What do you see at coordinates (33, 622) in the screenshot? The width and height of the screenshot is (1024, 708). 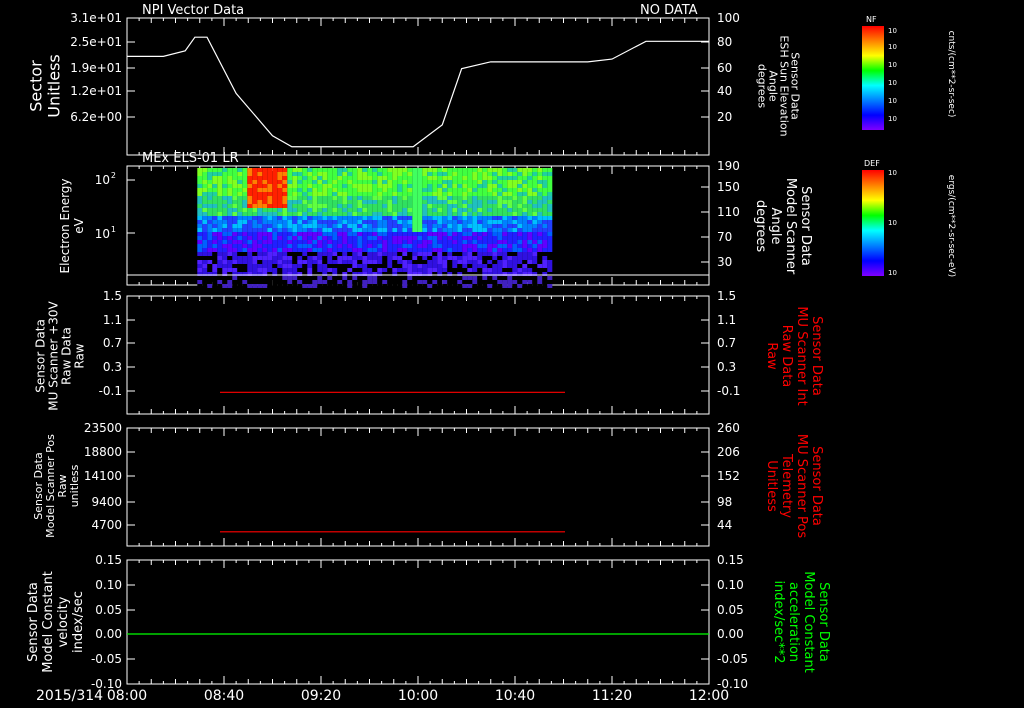 I see `axis-label-left-p5-line: Sensor Data` at bounding box center [33, 622].